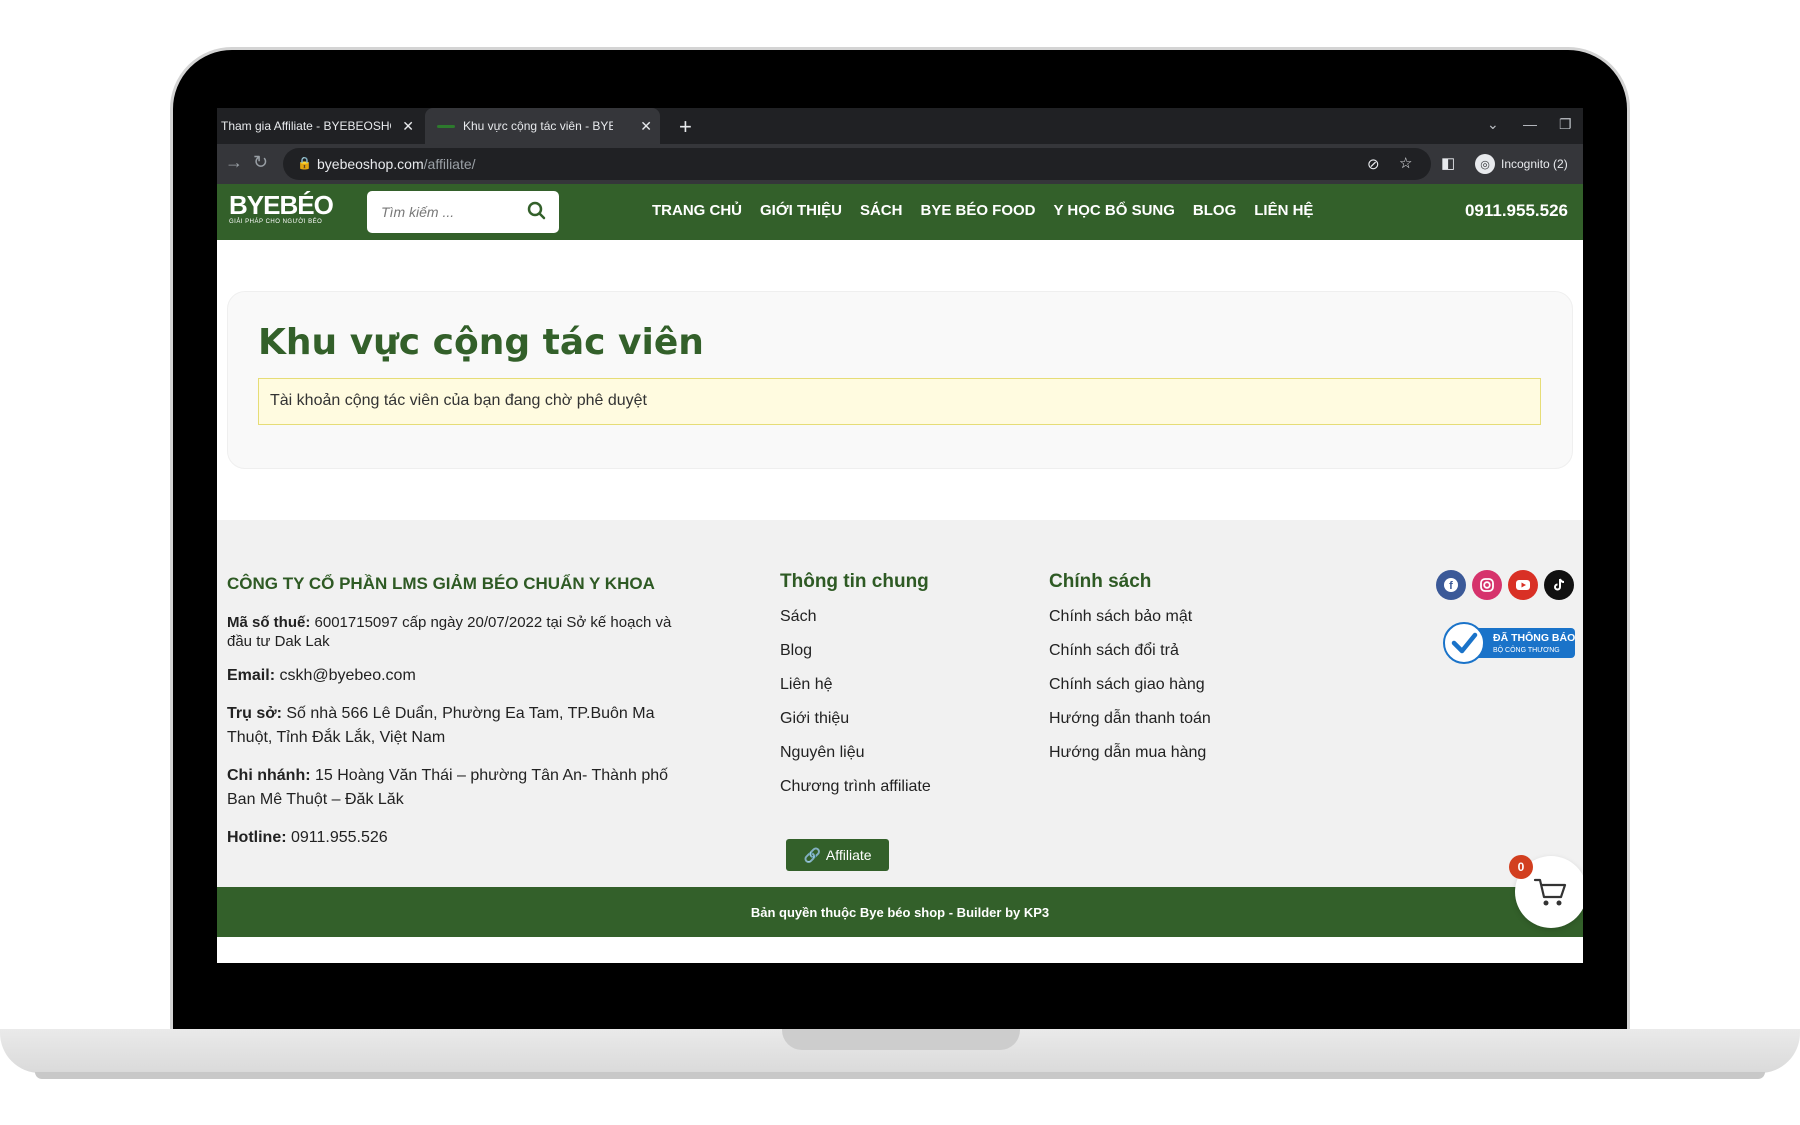 This screenshot has height=1125, width=1800. What do you see at coordinates (697, 210) in the screenshot?
I see `nav-home: TRANG CHỦ` at bounding box center [697, 210].